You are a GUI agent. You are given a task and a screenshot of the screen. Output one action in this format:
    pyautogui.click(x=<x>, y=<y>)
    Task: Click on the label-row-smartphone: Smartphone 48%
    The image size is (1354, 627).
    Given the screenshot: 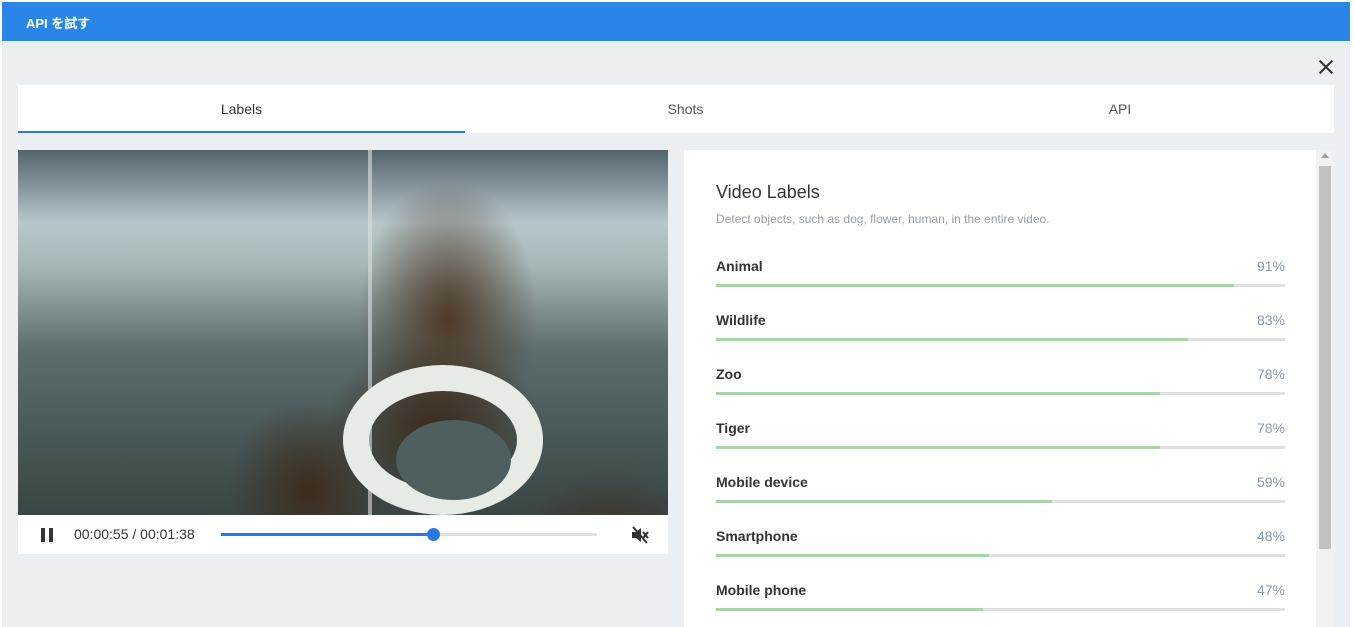 What is the action you would take?
    pyautogui.click(x=1000, y=555)
    